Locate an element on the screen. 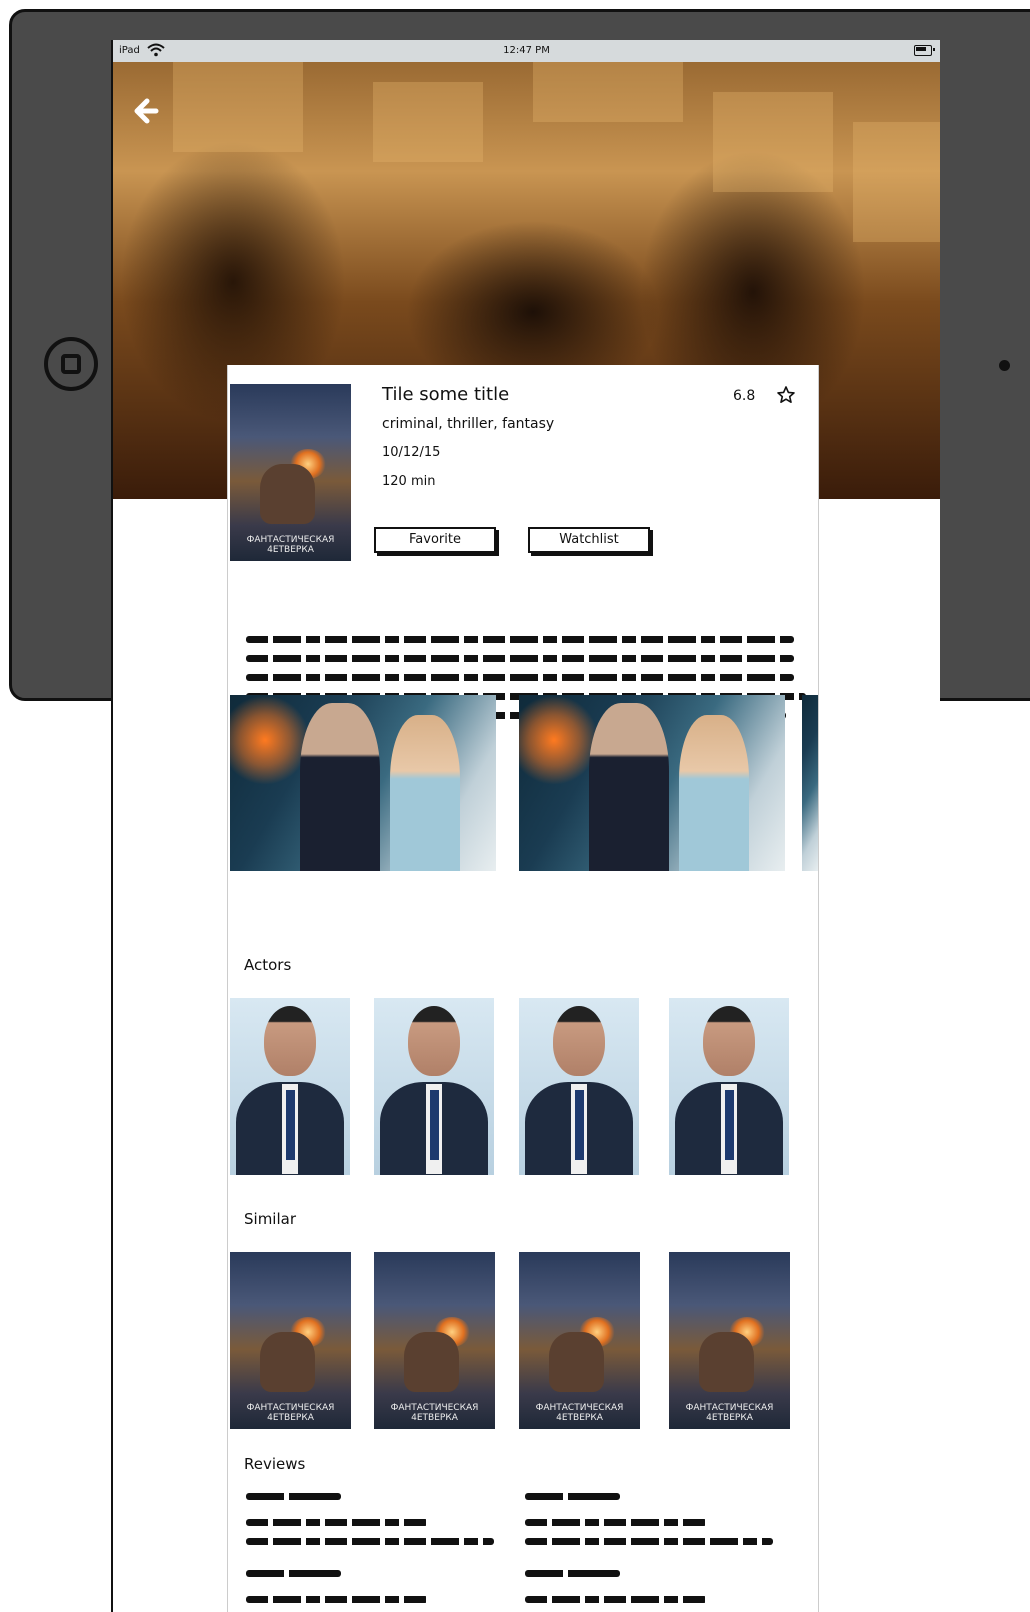 The height and width of the screenshot is (1612, 1030). release-date: 10/12/15 is located at coordinates (411, 452).